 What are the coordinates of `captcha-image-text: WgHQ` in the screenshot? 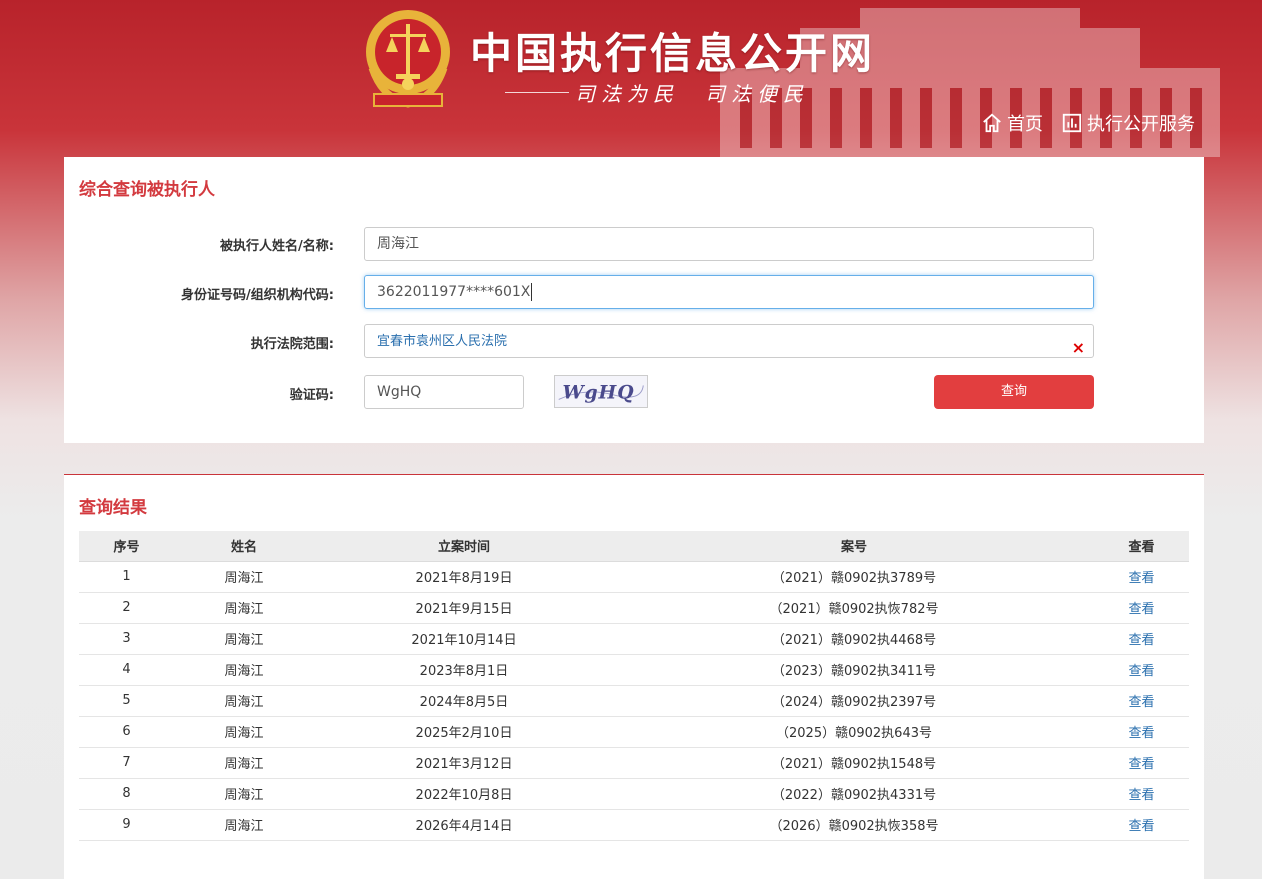 It's located at (598, 393).